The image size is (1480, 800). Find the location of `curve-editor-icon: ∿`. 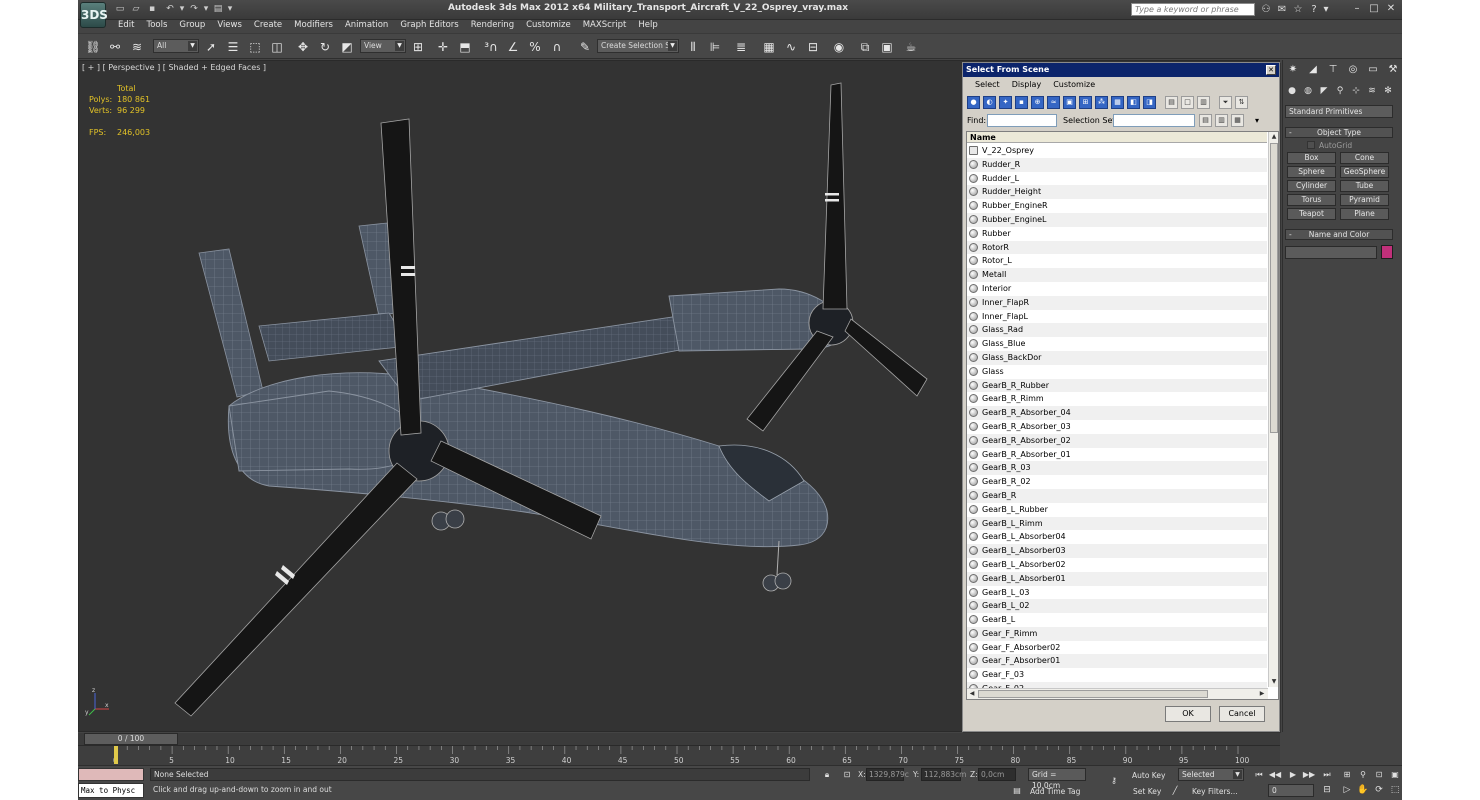

curve-editor-icon: ∿ is located at coordinates (791, 47).